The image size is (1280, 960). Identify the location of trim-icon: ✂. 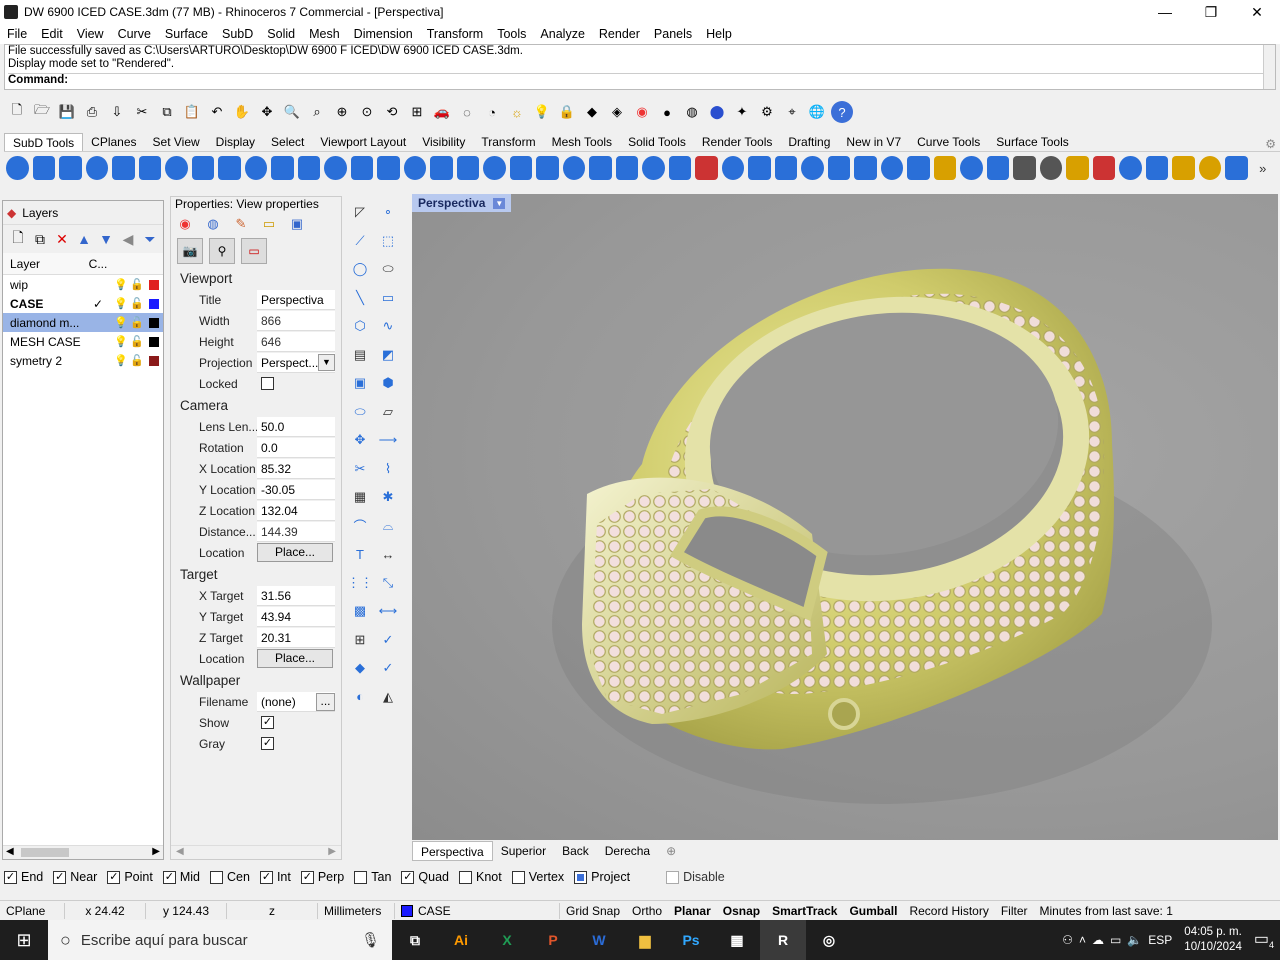
(360, 469).